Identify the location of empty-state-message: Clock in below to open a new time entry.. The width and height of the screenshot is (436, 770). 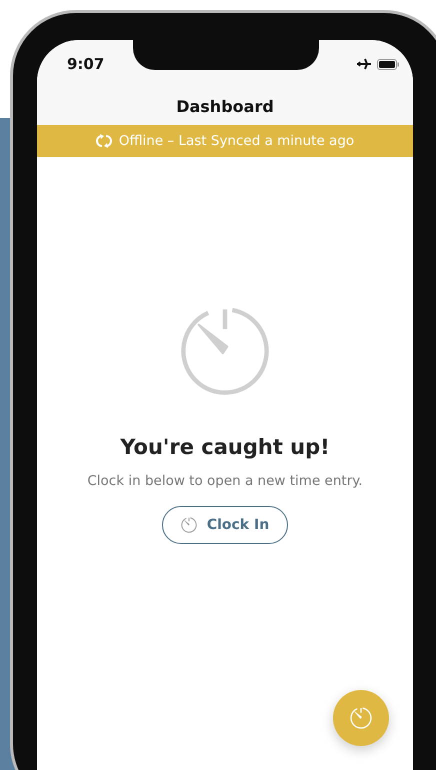
(225, 481).